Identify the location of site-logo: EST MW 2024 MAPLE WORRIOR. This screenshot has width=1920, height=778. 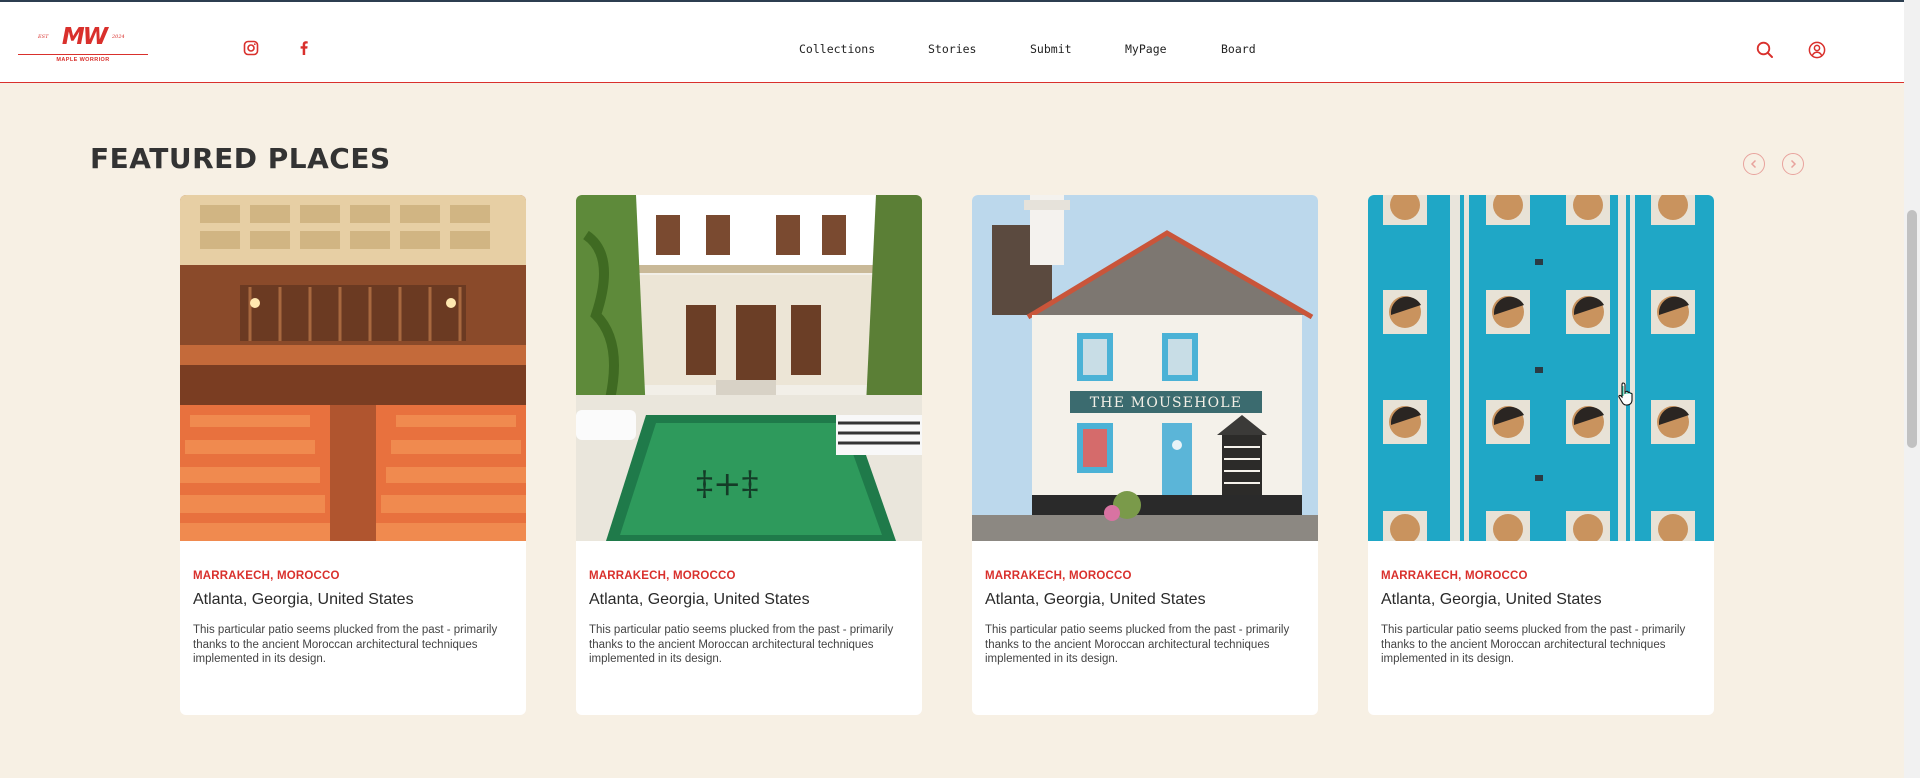
(84, 46).